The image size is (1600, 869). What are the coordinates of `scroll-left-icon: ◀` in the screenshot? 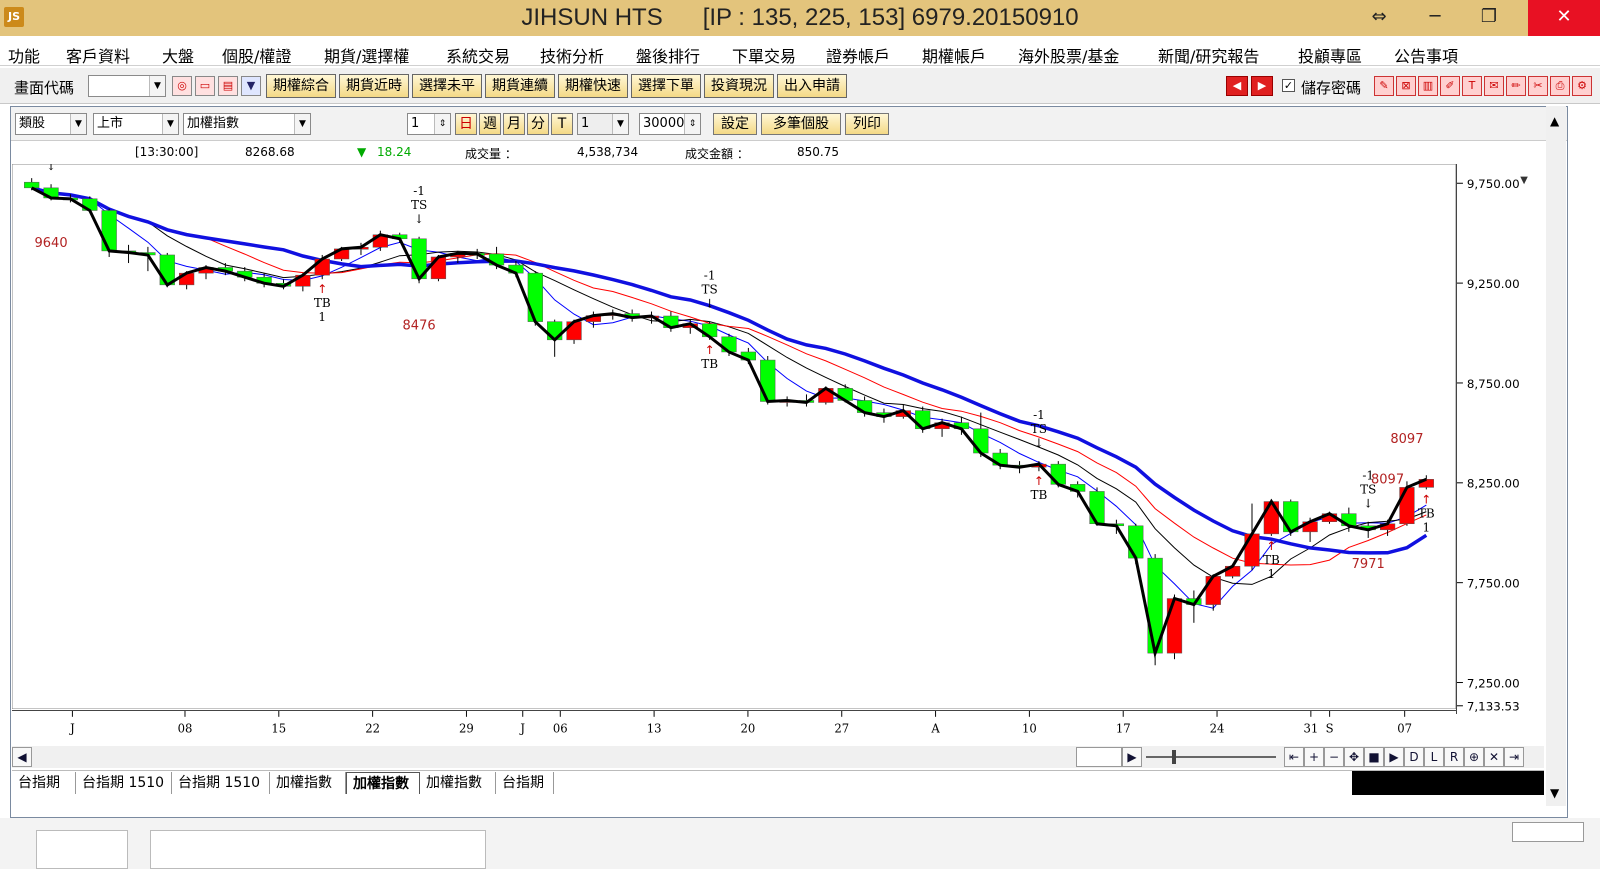 It's located at (22, 757).